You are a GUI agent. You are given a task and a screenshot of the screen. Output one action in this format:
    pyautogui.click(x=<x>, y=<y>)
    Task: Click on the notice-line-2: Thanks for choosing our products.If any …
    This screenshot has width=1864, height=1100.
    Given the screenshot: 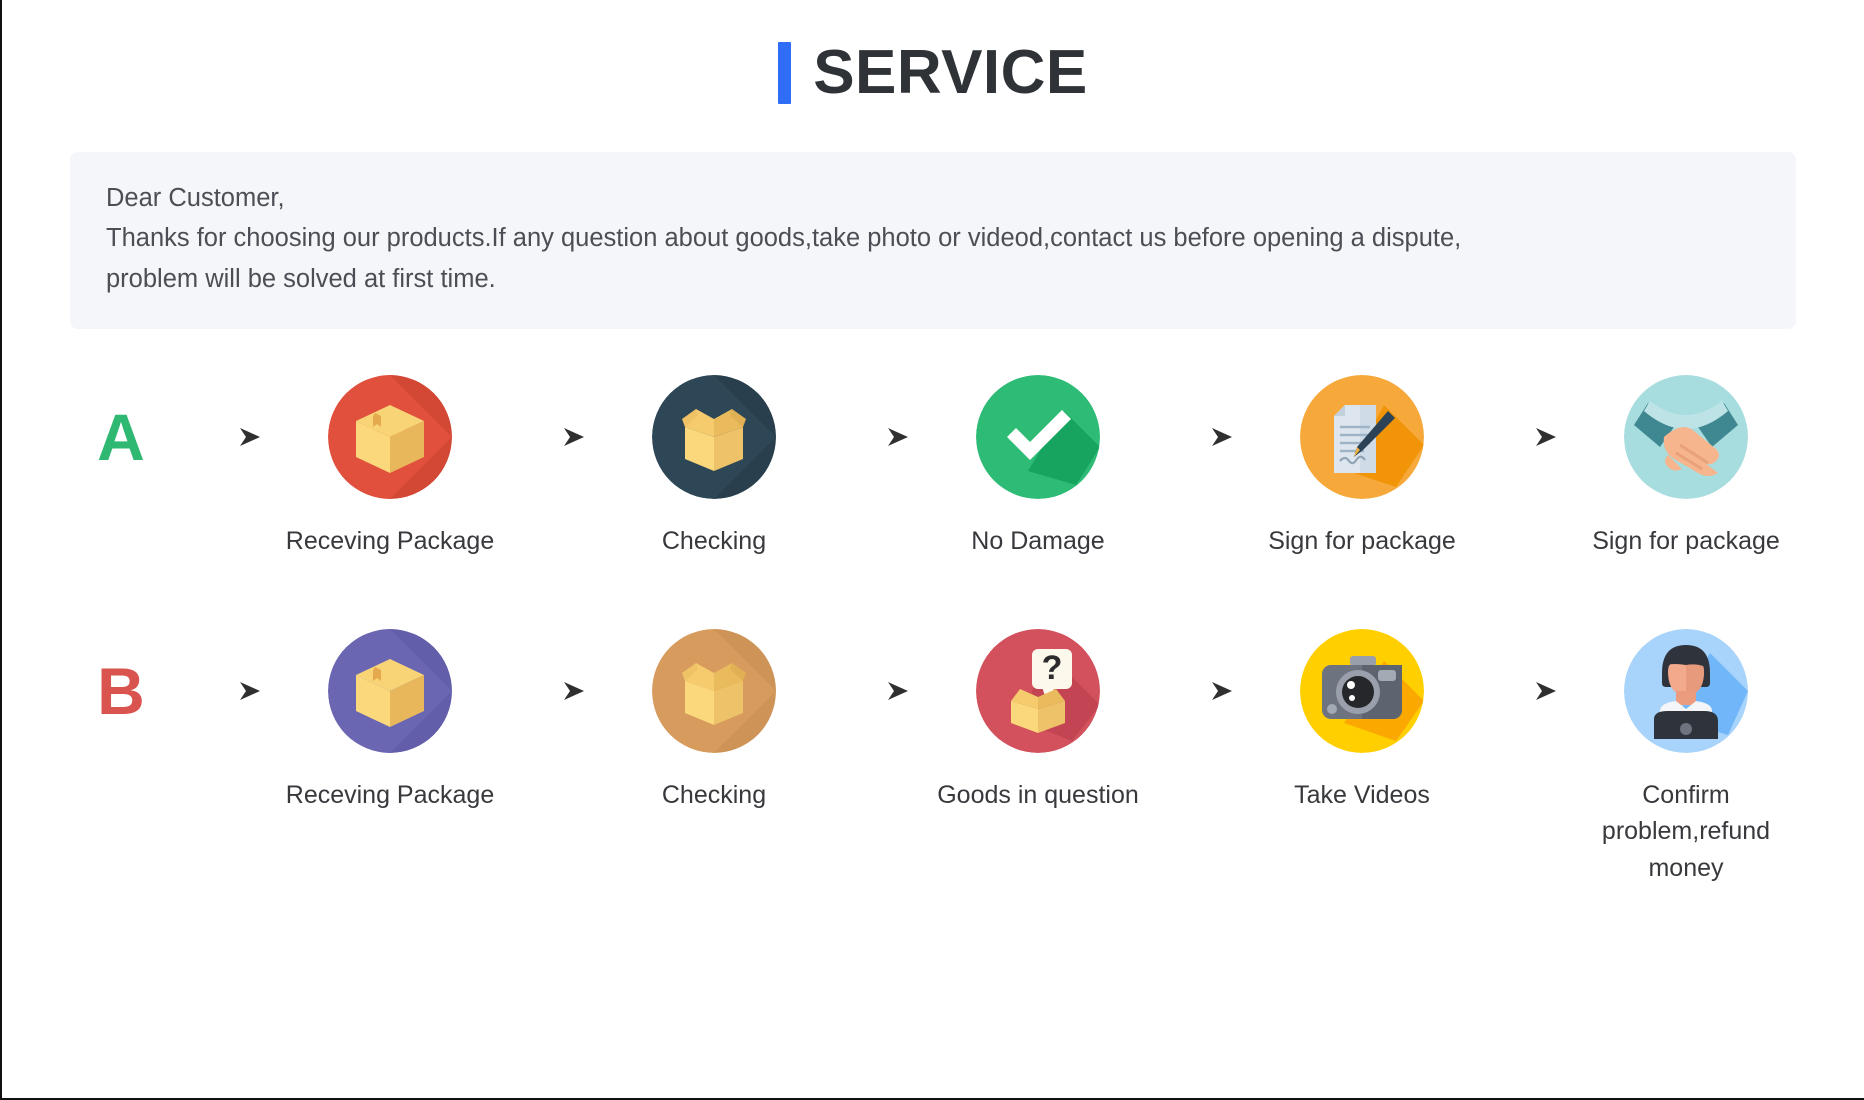 What is the action you would take?
    pyautogui.click(x=784, y=238)
    